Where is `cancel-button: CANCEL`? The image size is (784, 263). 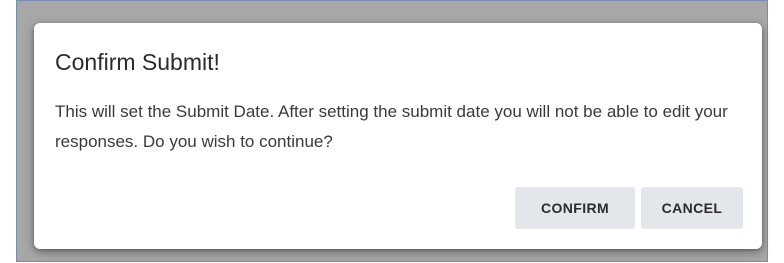 cancel-button: CANCEL is located at coordinates (692, 208).